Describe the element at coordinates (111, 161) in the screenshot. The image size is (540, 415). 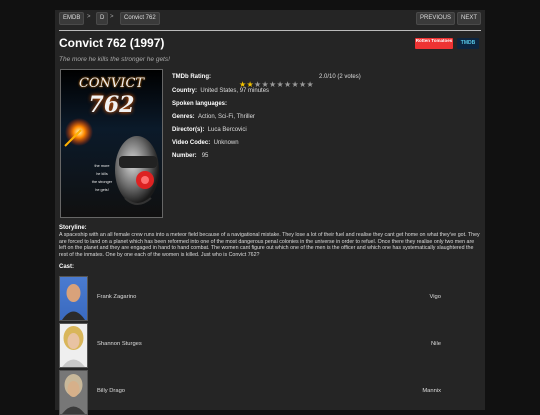
I see `poster-artwork` at that location.